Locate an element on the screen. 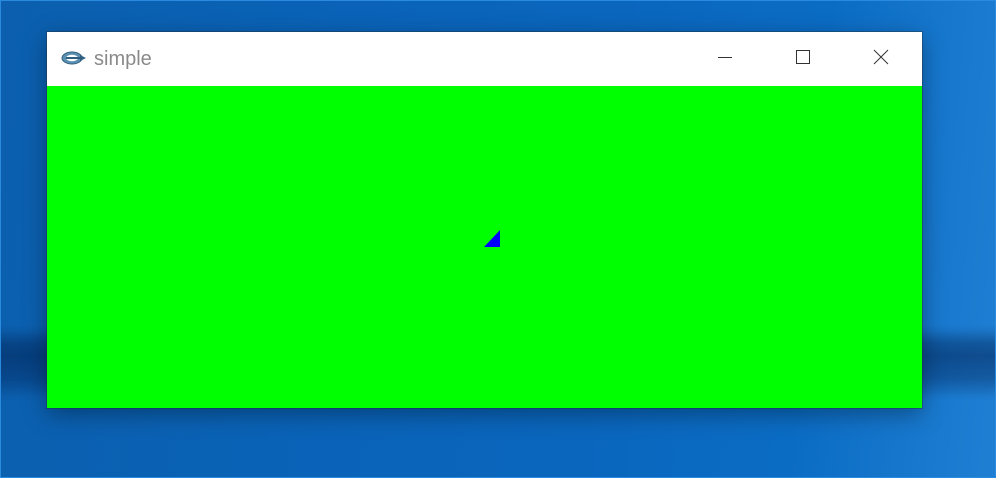  title-bar: simple is located at coordinates (484, 59).